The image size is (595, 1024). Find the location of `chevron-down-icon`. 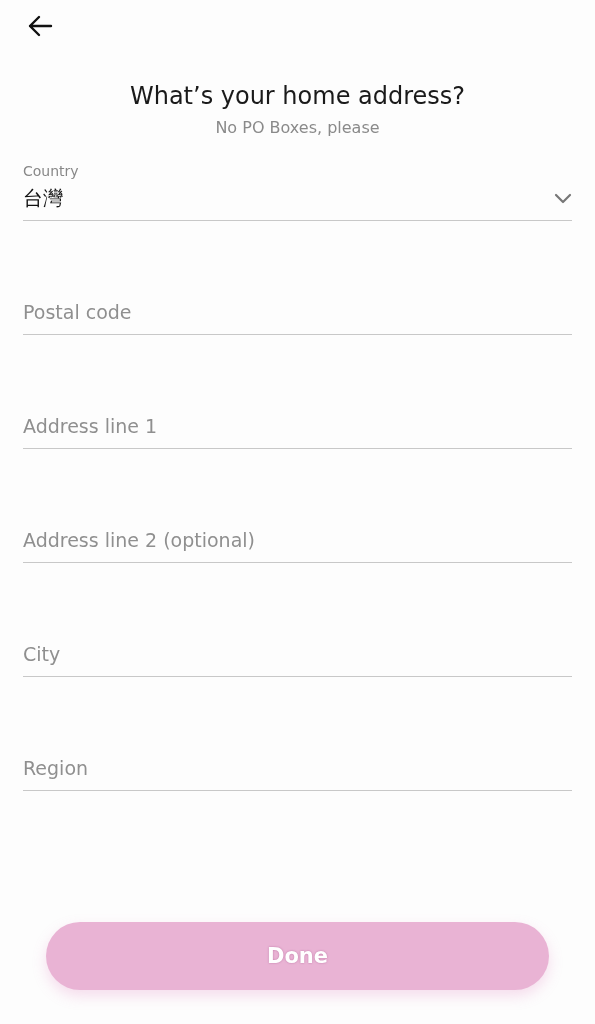

chevron-down-icon is located at coordinates (563, 198).